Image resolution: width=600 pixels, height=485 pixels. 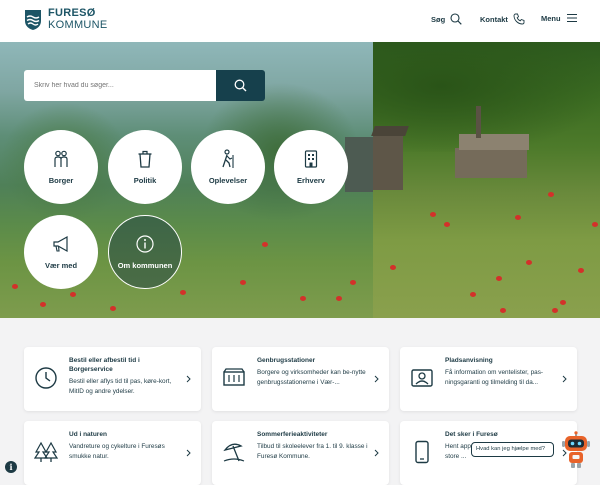 What do you see at coordinates (551, 18) in the screenshot?
I see `menu-nav-label: Menu` at bounding box center [551, 18].